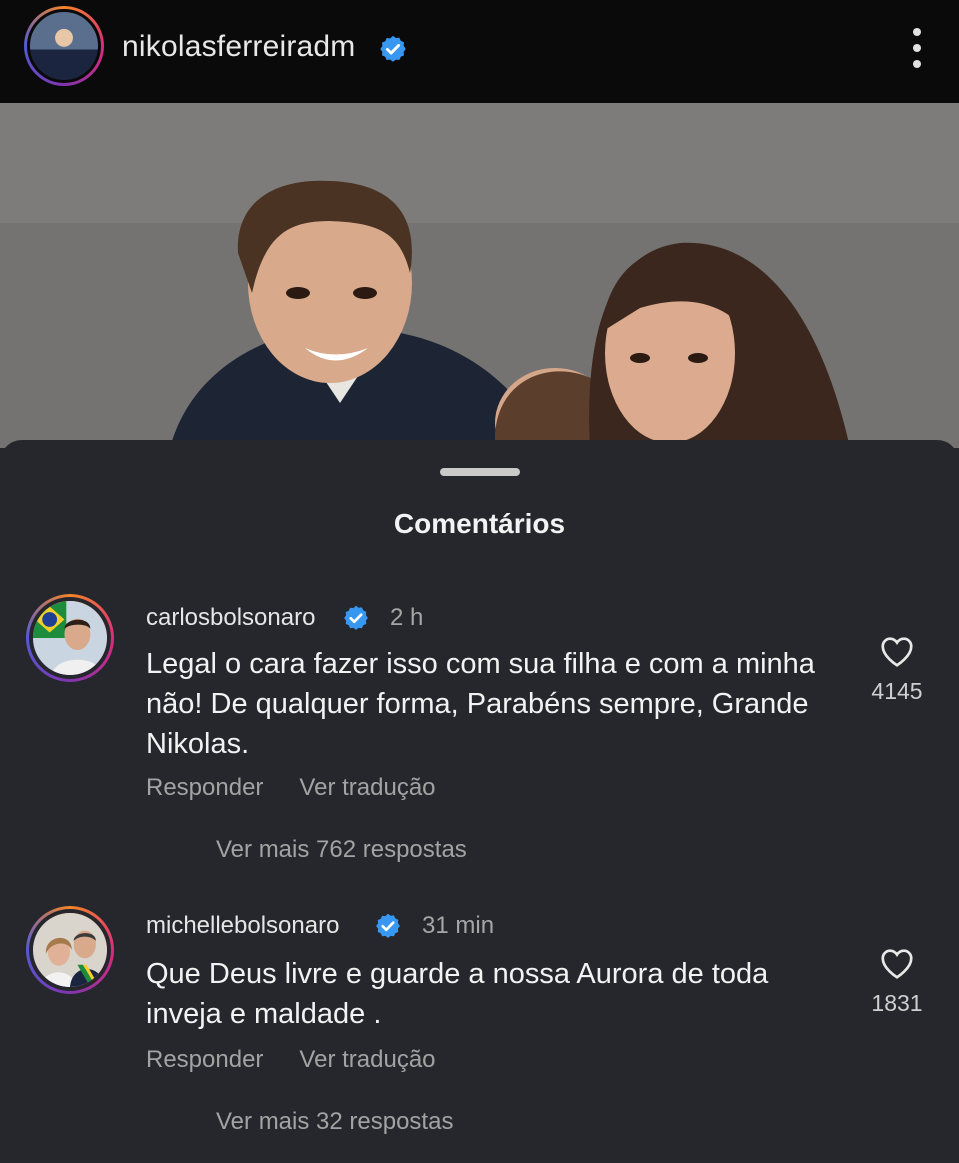  What do you see at coordinates (897, 669) in the screenshot?
I see `like-control: 4145` at bounding box center [897, 669].